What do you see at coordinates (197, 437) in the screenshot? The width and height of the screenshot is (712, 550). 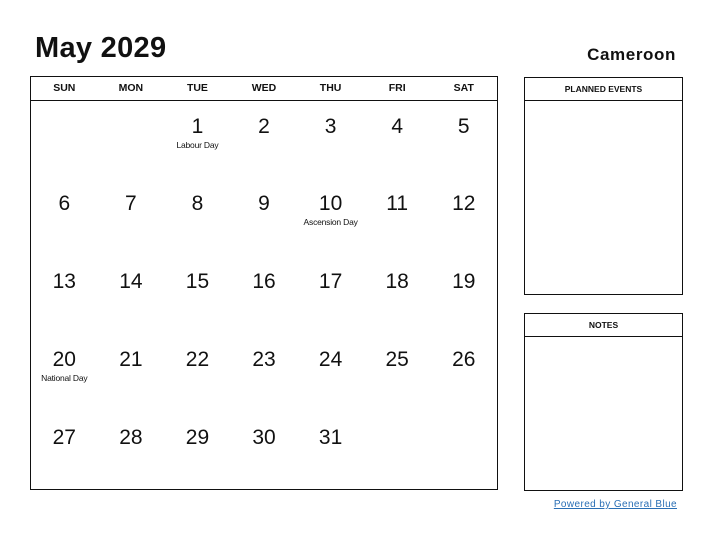 I see `day-number: 29` at bounding box center [197, 437].